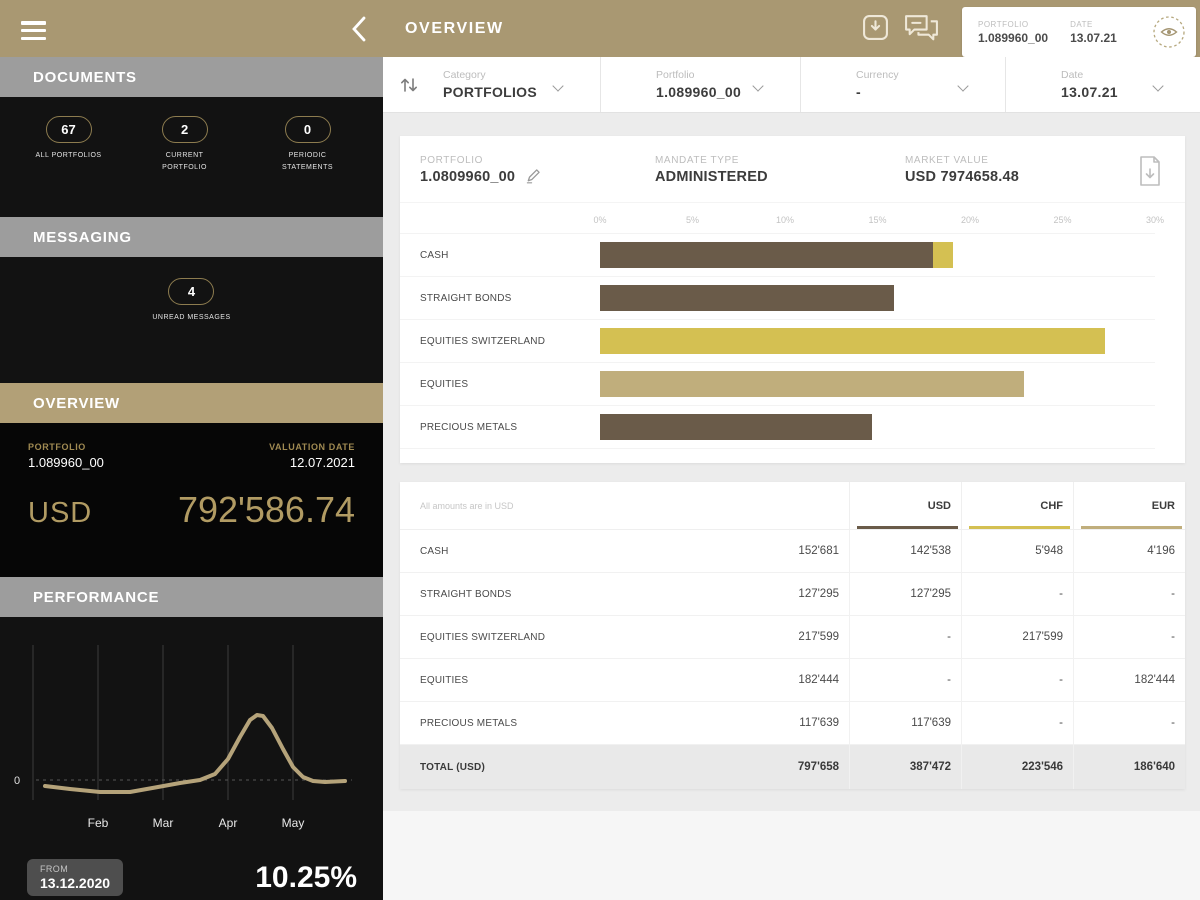 The image size is (1200, 900). Describe the element at coordinates (191, 597) in the screenshot. I see `sidebar-section-performance: PERFORMANCE` at that location.